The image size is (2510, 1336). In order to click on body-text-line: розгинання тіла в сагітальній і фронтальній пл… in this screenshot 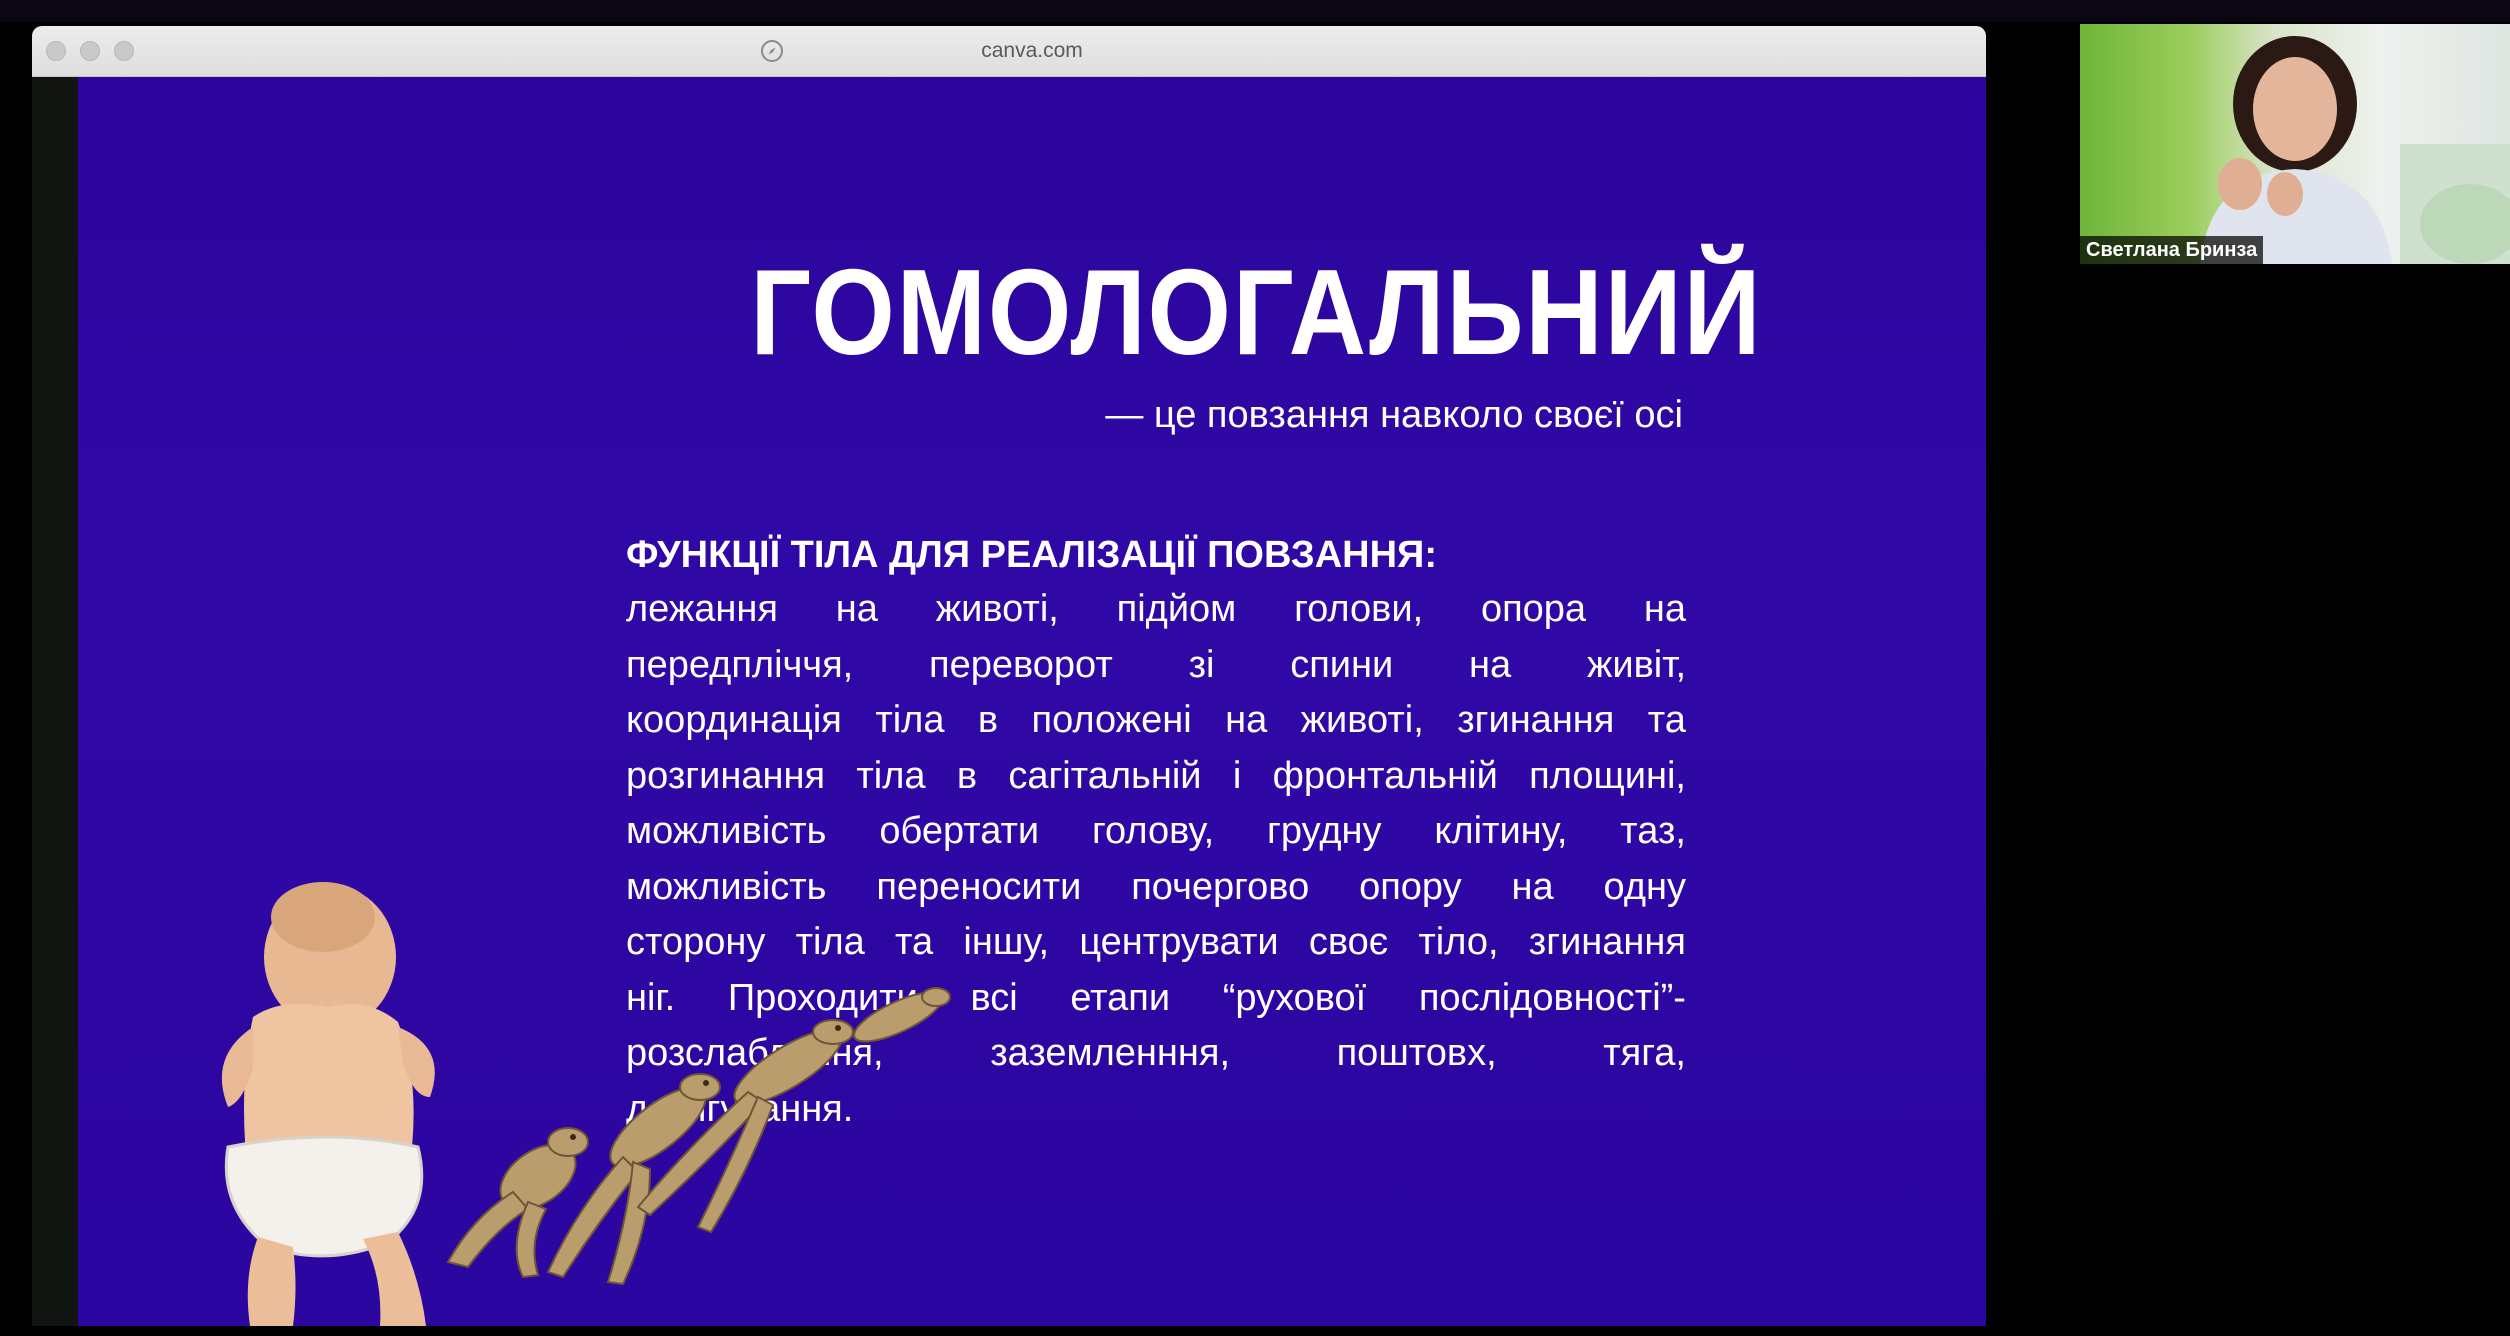, I will do `click(1156, 777)`.